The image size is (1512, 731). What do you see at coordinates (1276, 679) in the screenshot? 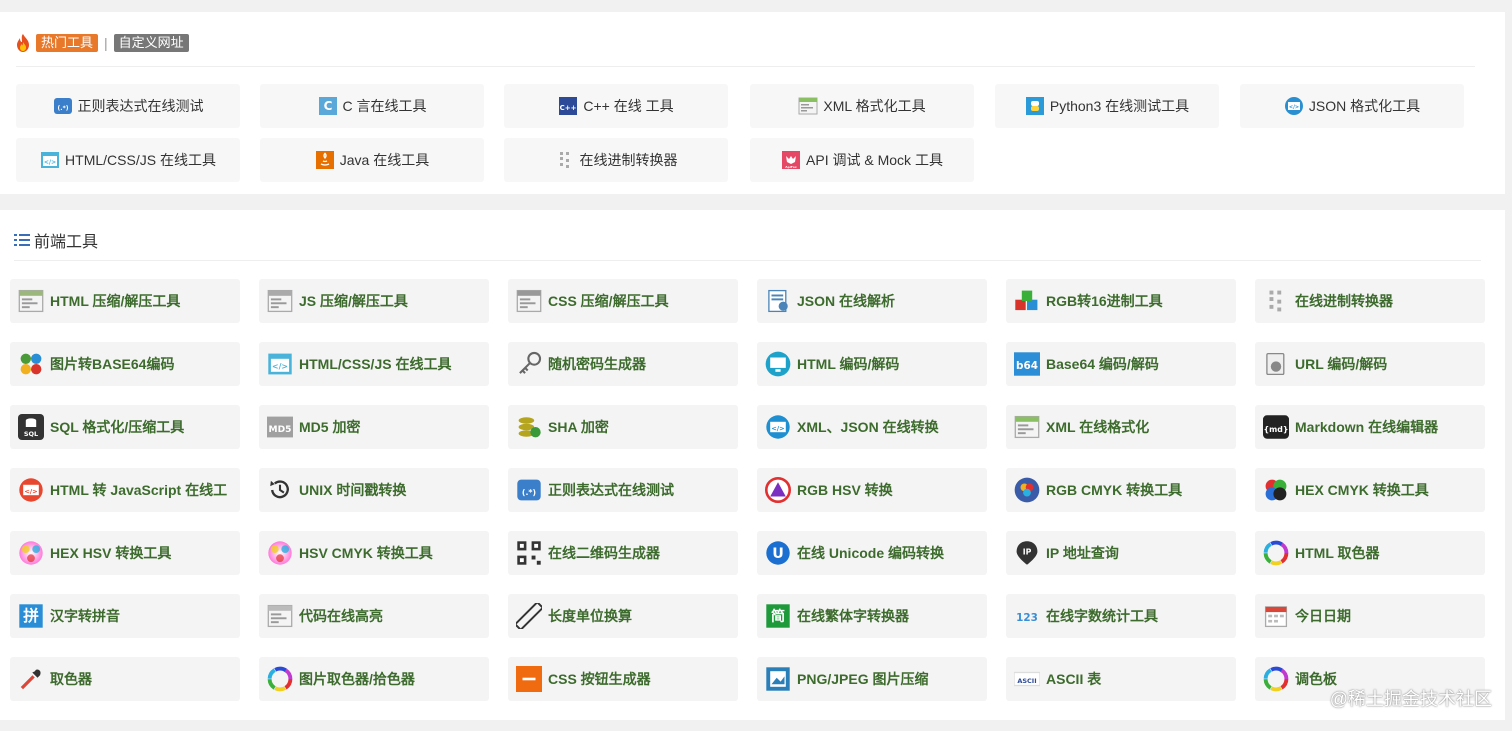
I see `palette-icon` at bounding box center [1276, 679].